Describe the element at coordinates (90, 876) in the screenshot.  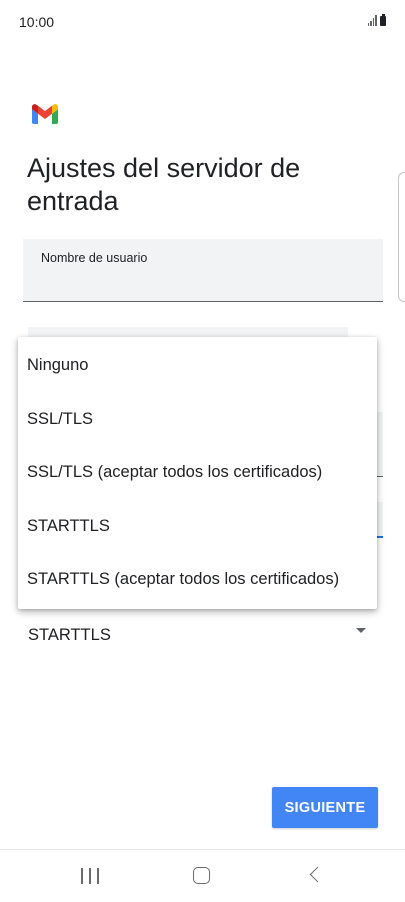
I see `recent-apps-icon` at that location.